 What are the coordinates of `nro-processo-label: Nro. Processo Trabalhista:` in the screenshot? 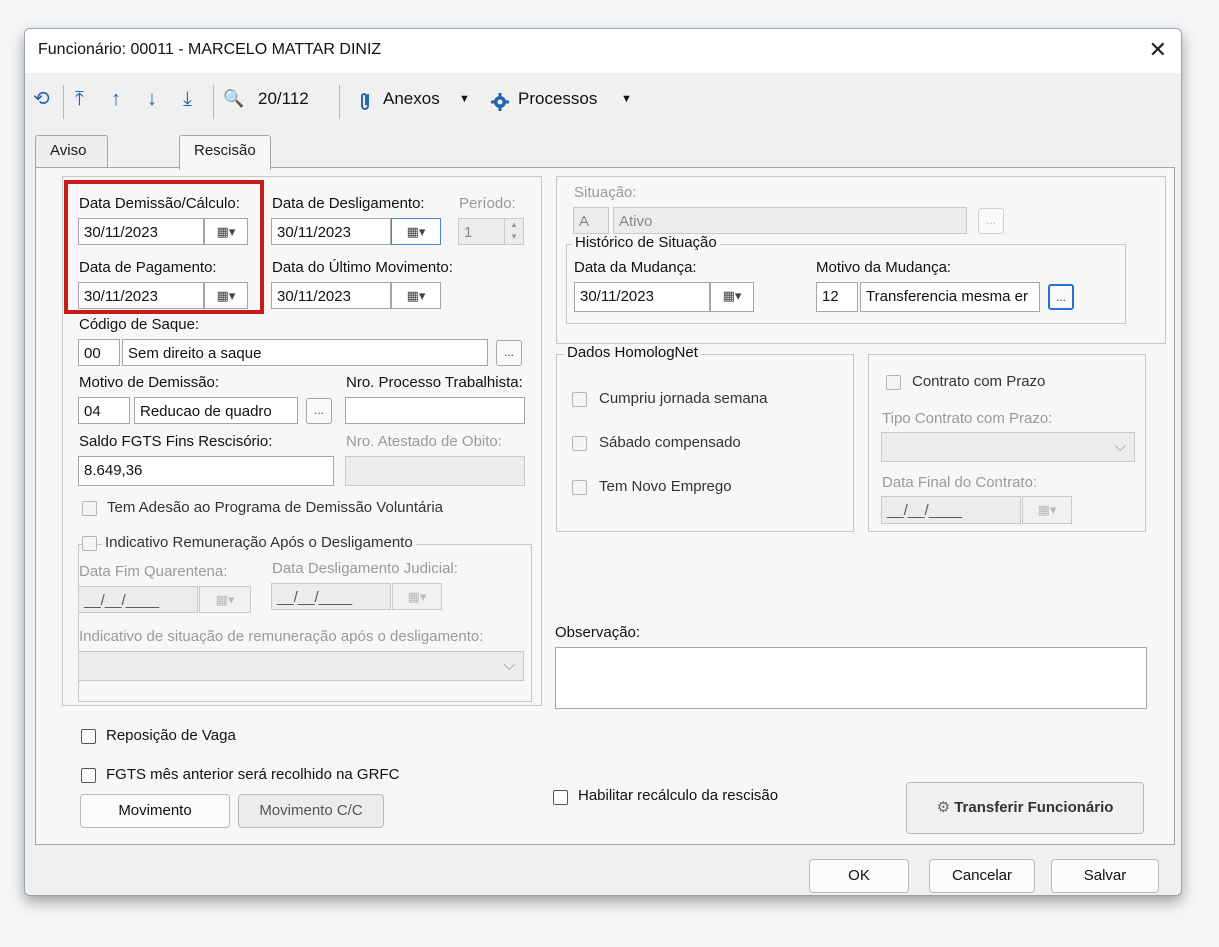 It's located at (434, 382).